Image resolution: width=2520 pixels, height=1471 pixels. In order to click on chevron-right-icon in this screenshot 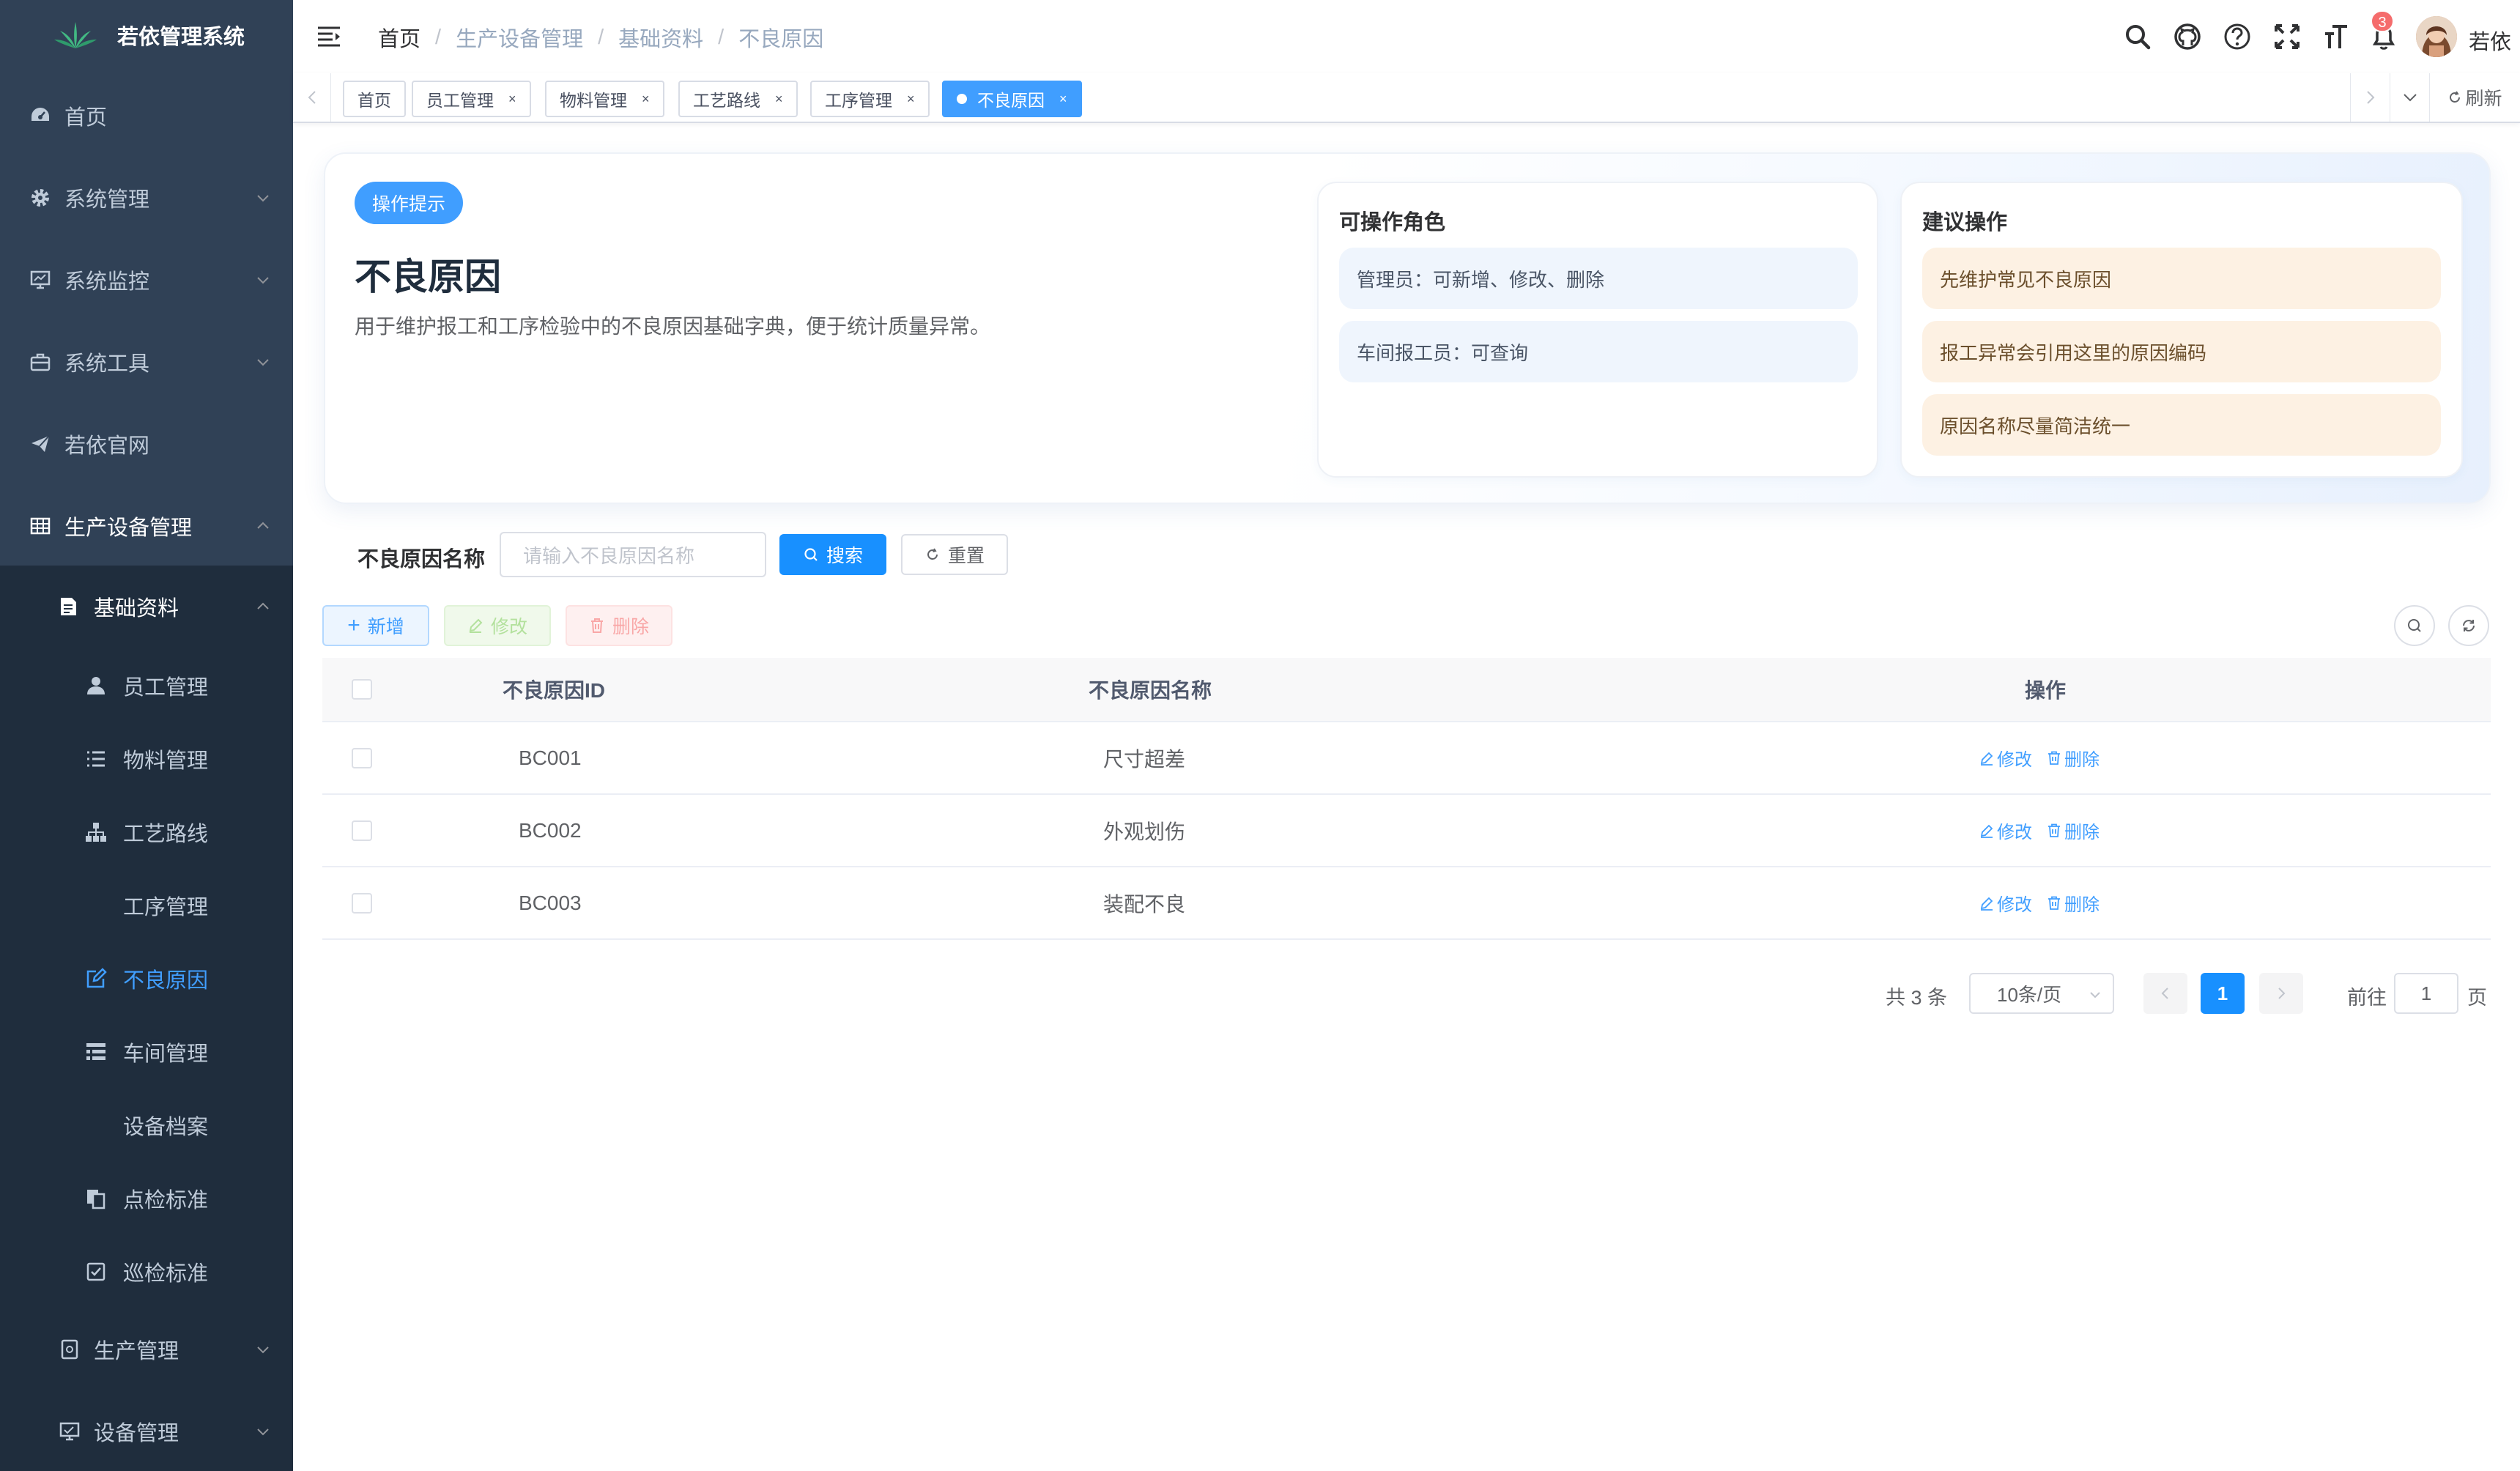, I will do `click(2282, 993)`.